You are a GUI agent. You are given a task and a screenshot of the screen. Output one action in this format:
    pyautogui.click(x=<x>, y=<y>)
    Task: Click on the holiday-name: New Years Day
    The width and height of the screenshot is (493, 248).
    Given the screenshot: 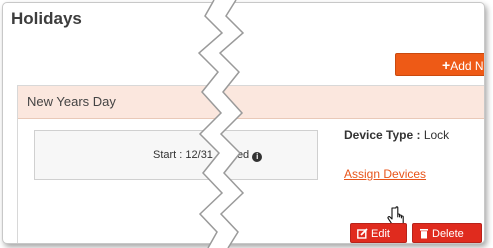 What is the action you would take?
    pyautogui.click(x=71, y=101)
    